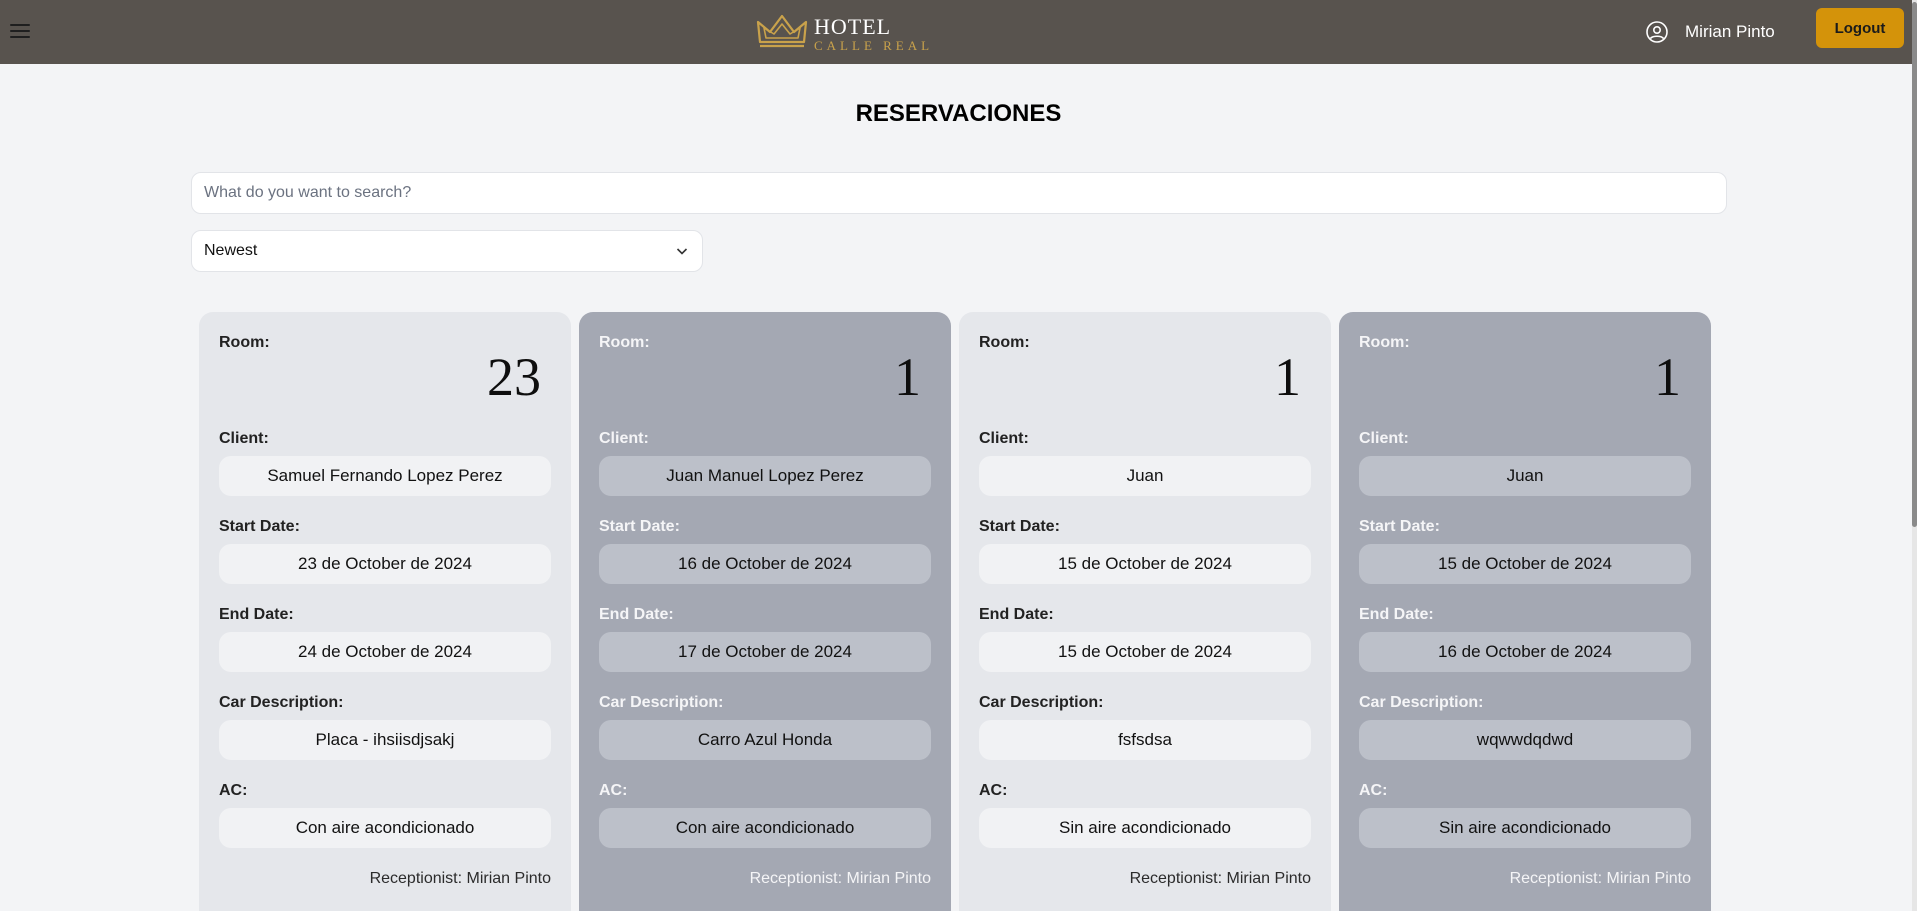  What do you see at coordinates (765, 652) in the screenshot?
I see `end-date-value: 17 de October de 2024` at bounding box center [765, 652].